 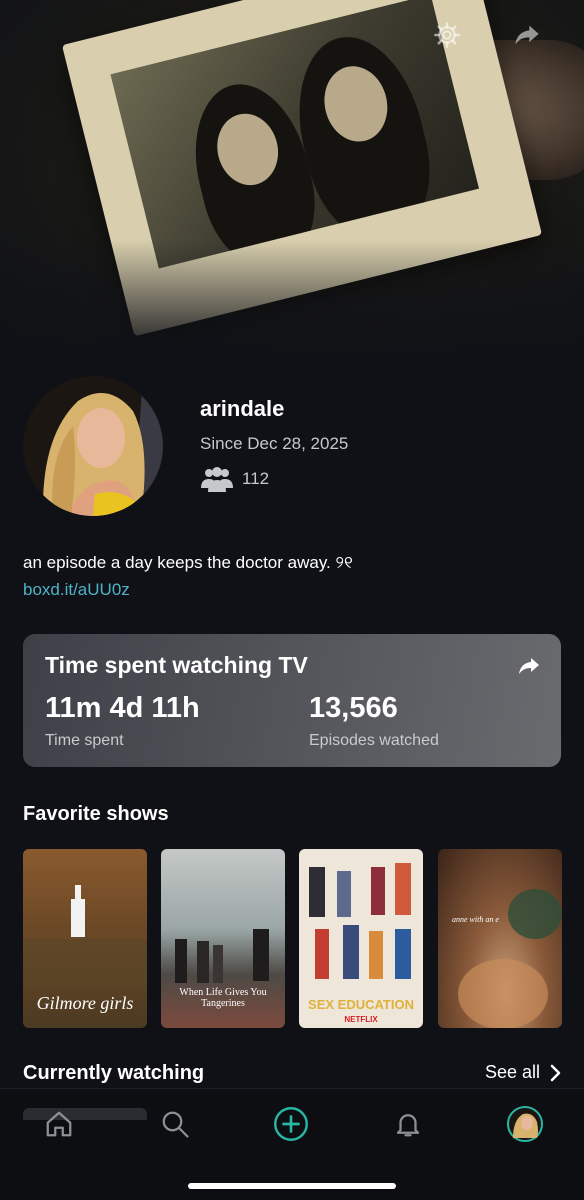 What do you see at coordinates (475, 919) in the screenshot?
I see `poster-caption: anne with an e` at bounding box center [475, 919].